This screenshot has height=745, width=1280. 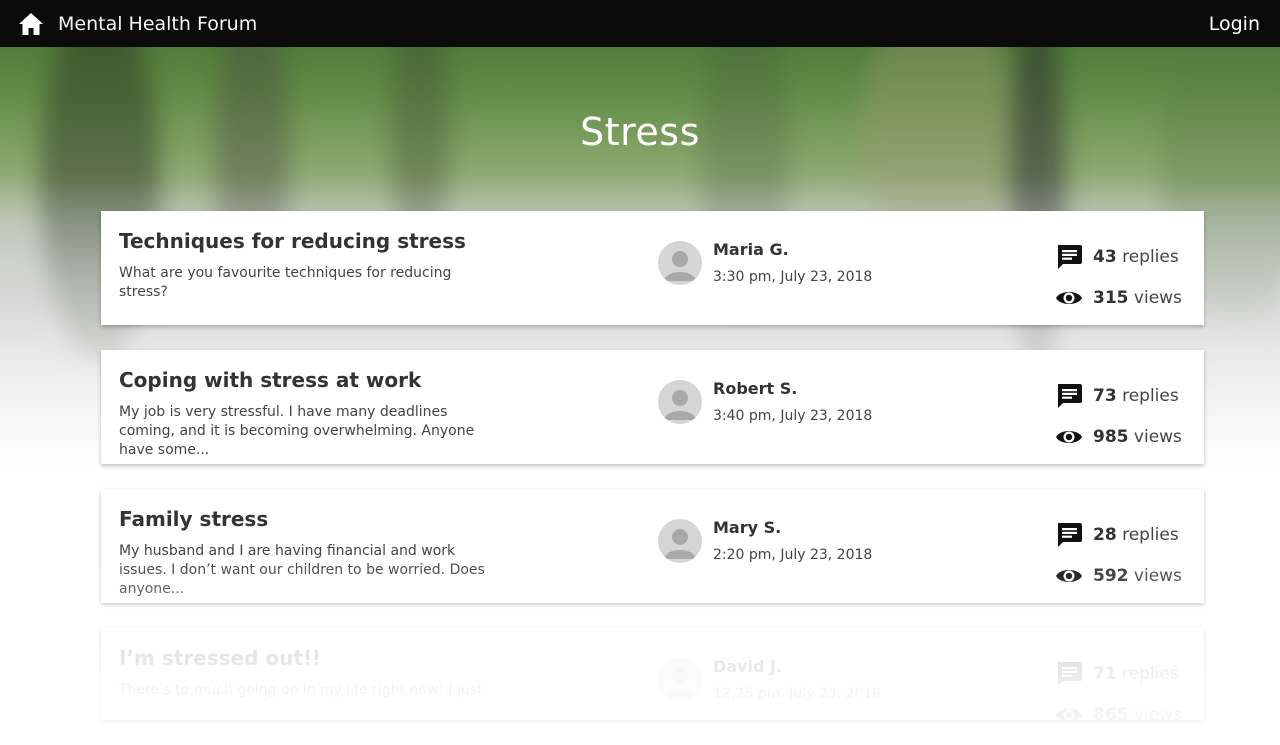 What do you see at coordinates (793, 555) in the screenshot?
I see `post-timestamp: 2:20 pm, July 23, 2018` at bounding box center [793, 555].